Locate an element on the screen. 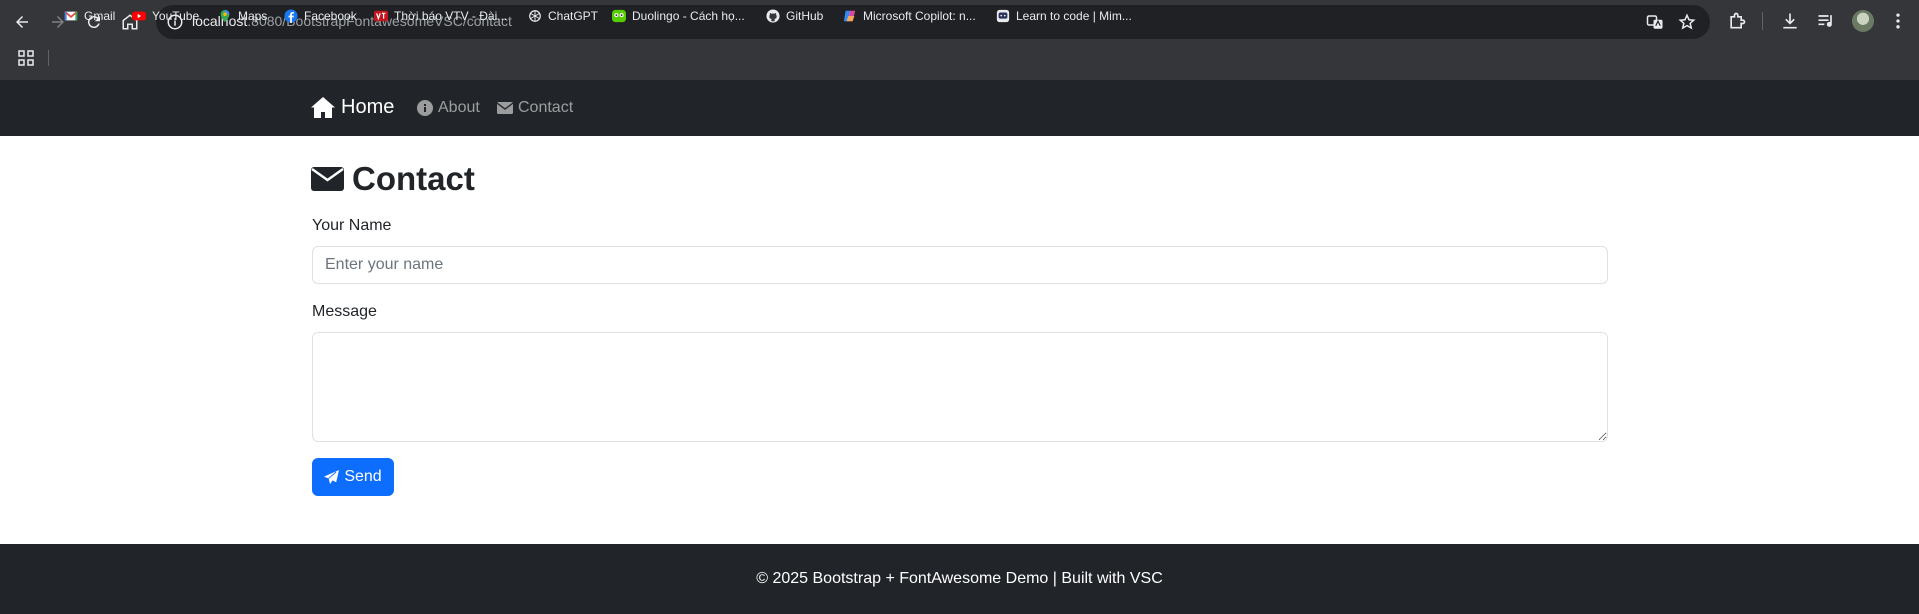 The width and height of the screenshot is (1919, 614). star-icon is located at coordinates (1687, 22).